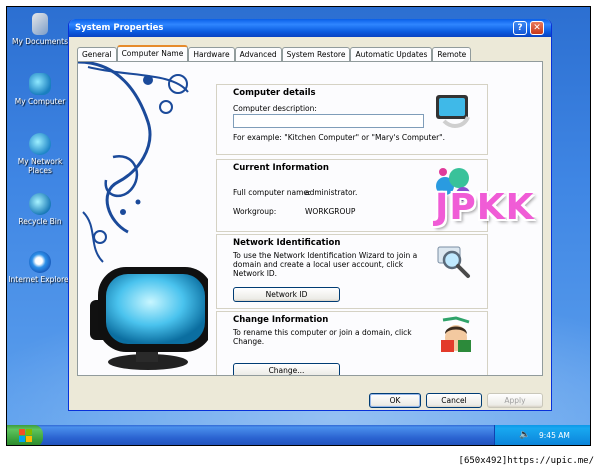  I want to click on desktop-icon-my-computer: My Computer, so click(40, 89).